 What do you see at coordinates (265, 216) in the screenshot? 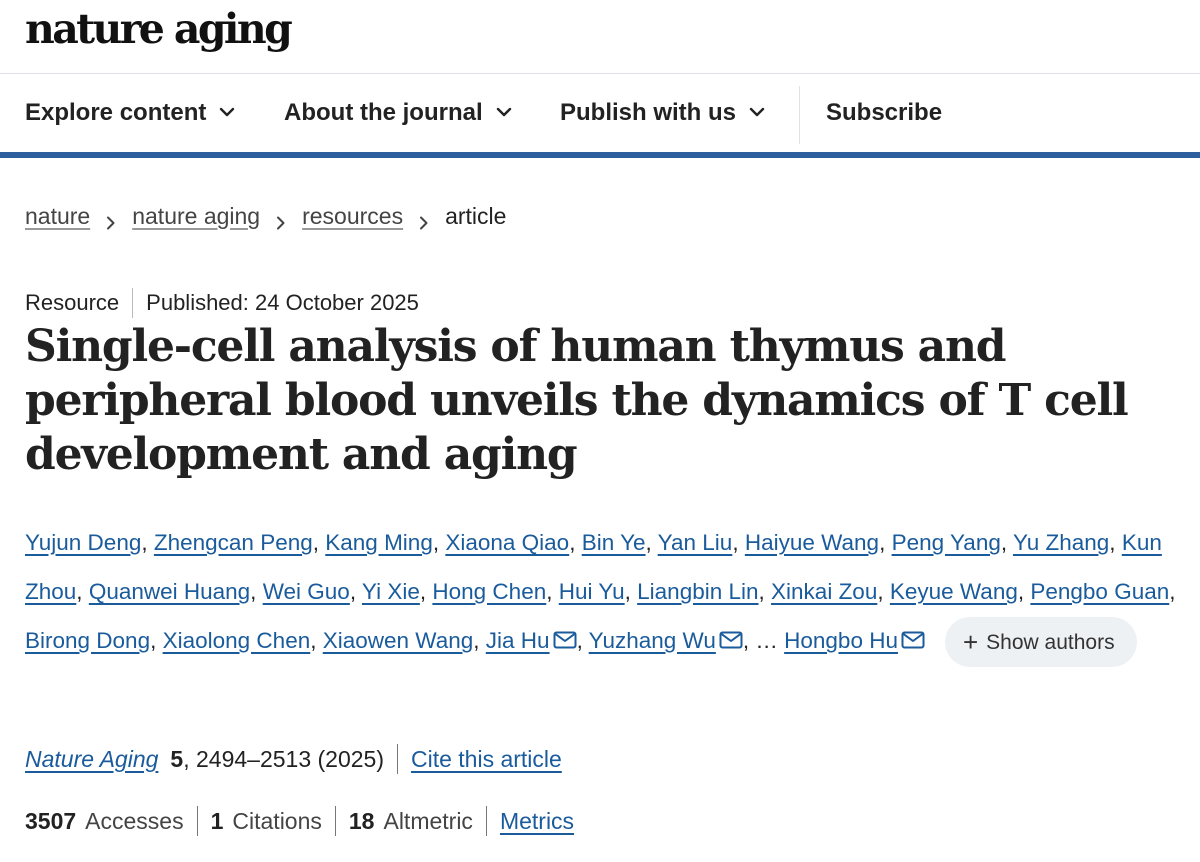
I see `breadcrumb: nature nature aging resources article` at bounding box center [265, 216].